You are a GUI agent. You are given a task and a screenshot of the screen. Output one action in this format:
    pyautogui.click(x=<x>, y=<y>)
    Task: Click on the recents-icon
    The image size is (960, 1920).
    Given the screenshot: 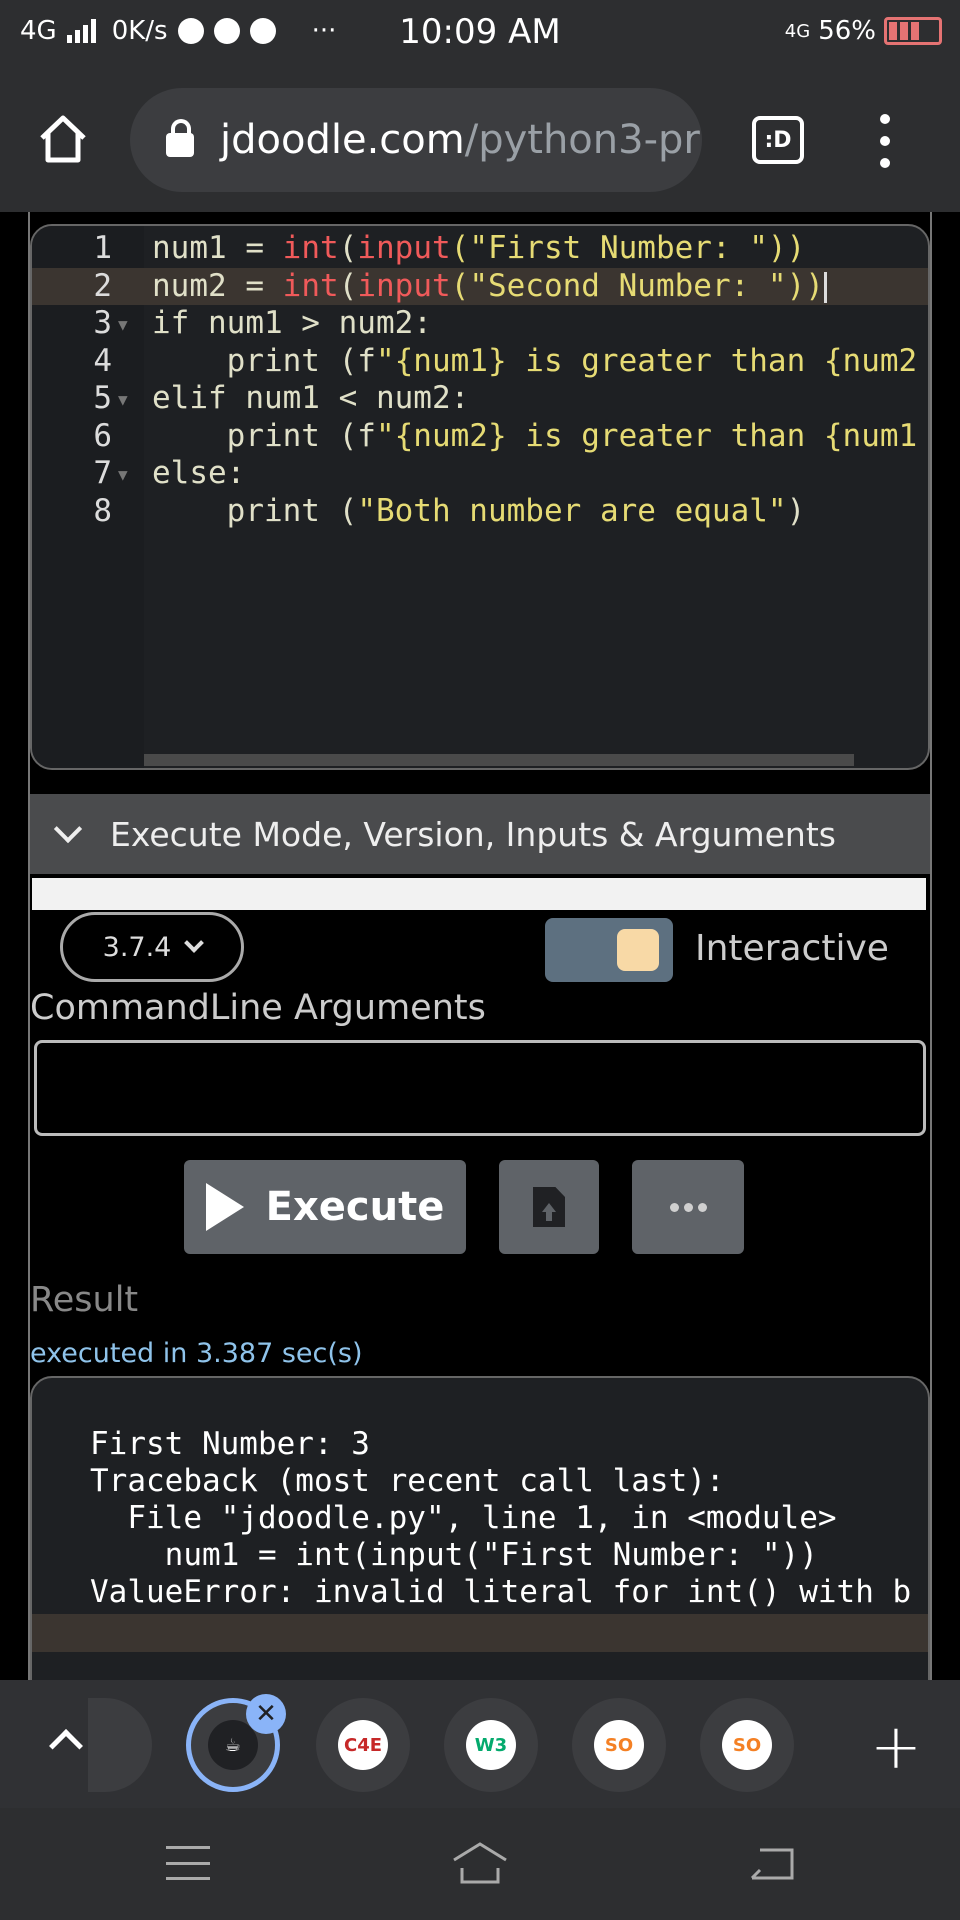 What is the action you would take?
    pyautogui.click(x=188, y=1863)
    